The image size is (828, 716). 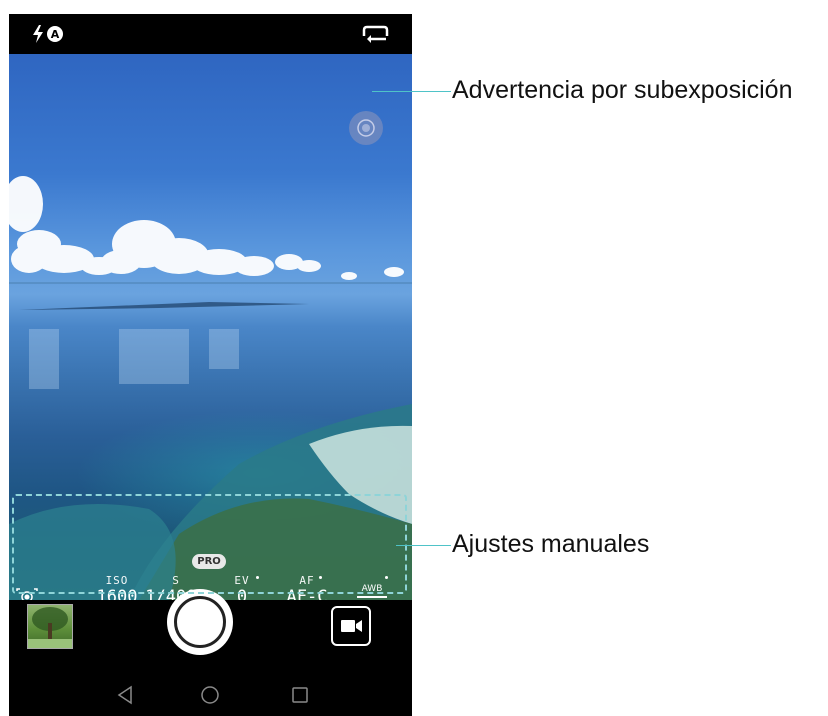 I want to click on manual-callout-line, so click(x=423, y=545).